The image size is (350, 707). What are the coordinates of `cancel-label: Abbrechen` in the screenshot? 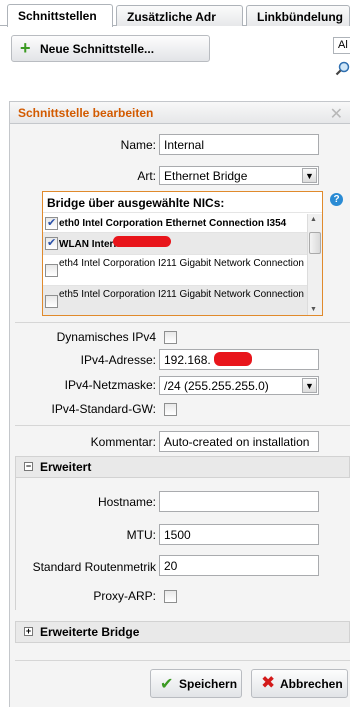 It's located at (311, 684).